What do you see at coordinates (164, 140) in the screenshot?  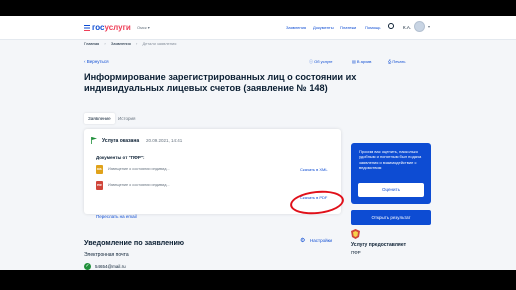 I see `status-date: 20.09.2021, 14:41` at bounding box center [164, 140].